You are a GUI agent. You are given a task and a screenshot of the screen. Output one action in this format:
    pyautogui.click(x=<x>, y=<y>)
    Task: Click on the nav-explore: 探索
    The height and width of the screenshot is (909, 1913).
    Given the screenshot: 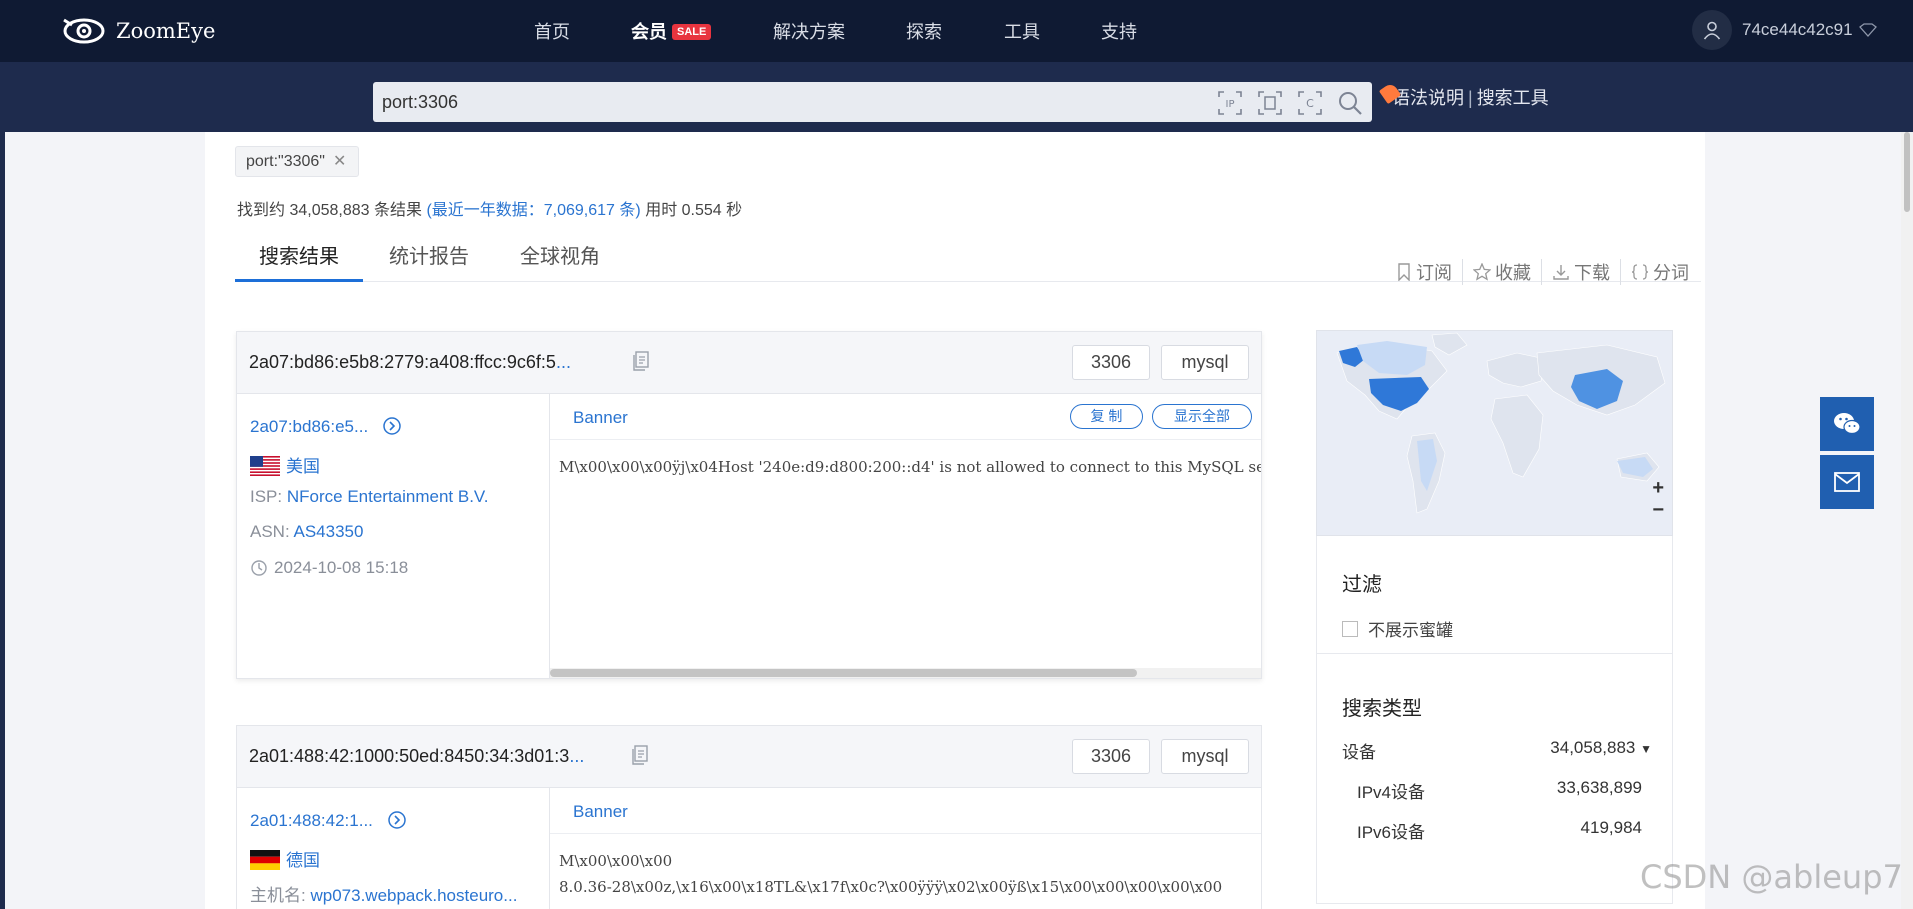 What is the action you would take?
    pyautogui.click(x=924, y=31)
    